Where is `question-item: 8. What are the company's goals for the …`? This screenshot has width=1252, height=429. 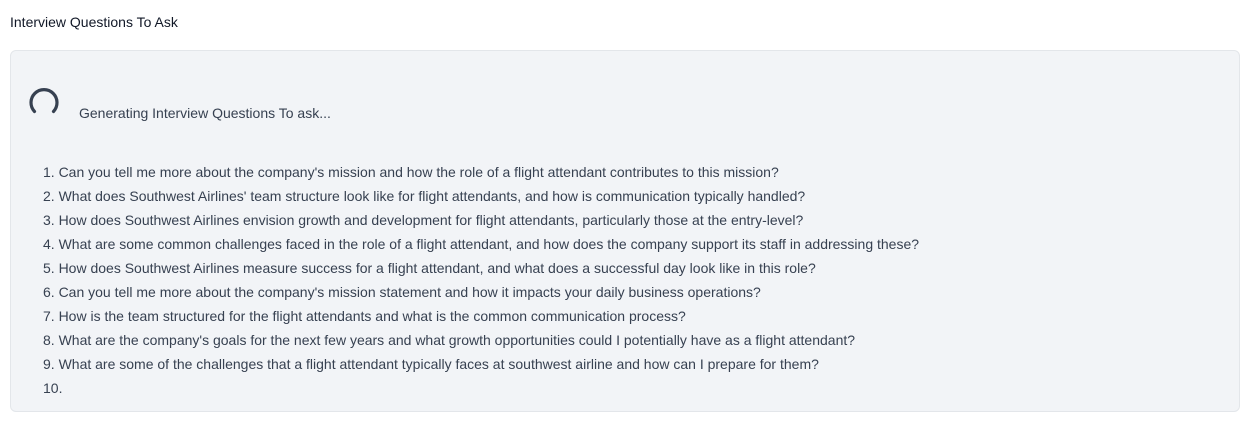 question-item: 8. What are the company's goals for the … is located at coordinates (449, 340).